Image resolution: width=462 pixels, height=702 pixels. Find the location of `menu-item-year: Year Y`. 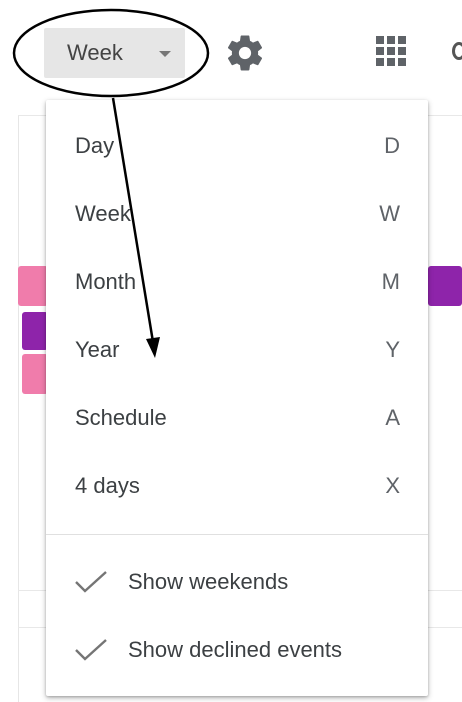

menu-item-year: Year Y is located at coordinates (237, 350).